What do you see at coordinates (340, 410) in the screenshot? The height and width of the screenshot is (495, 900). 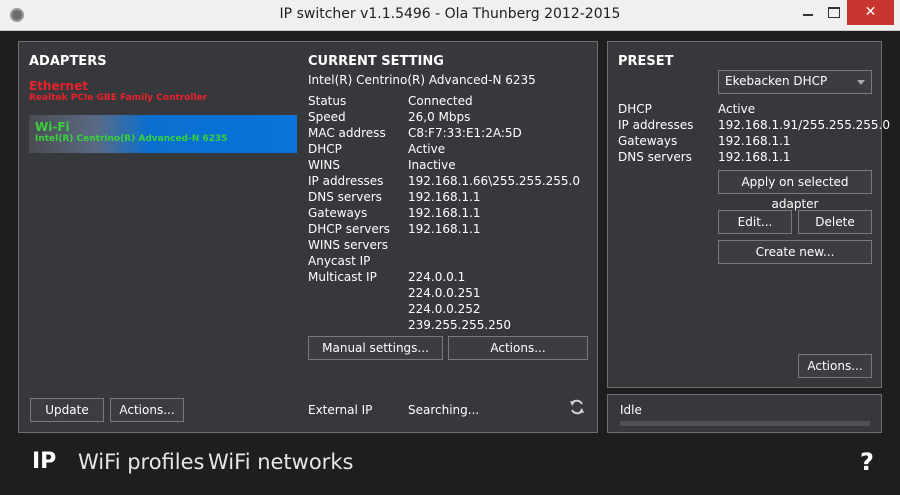 I see `external-ip-label: External IP` at bounding box center [340, 410].